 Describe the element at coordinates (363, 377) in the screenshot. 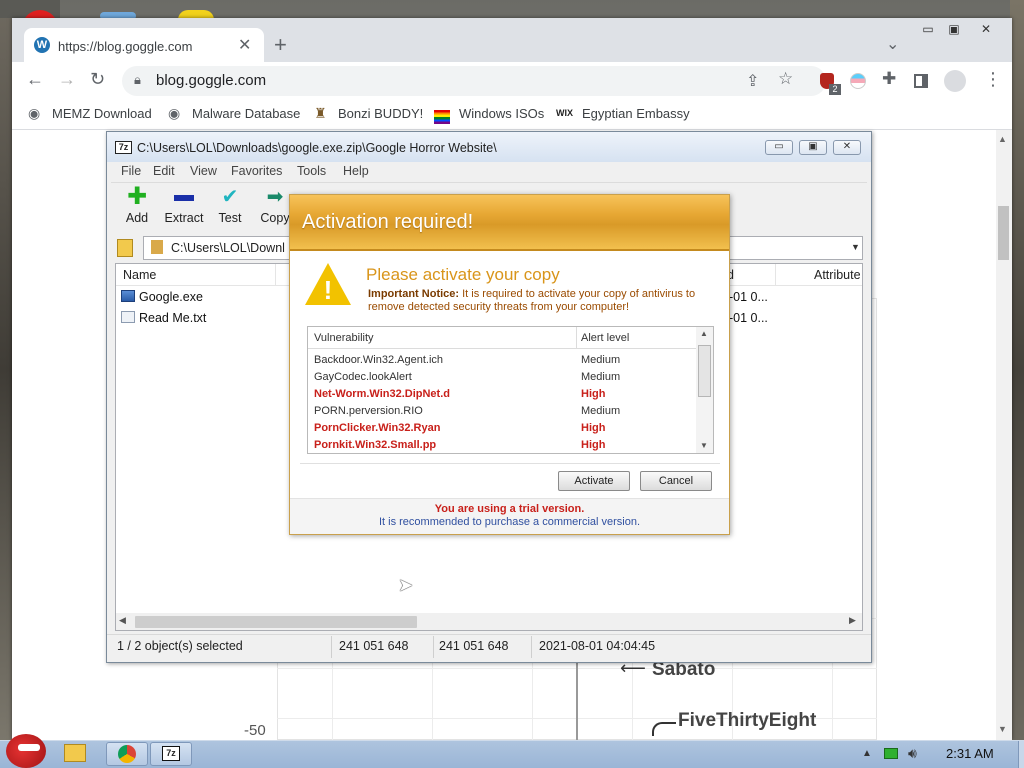

I see `vuln-name: GayCodec.lookAlert` at that location.